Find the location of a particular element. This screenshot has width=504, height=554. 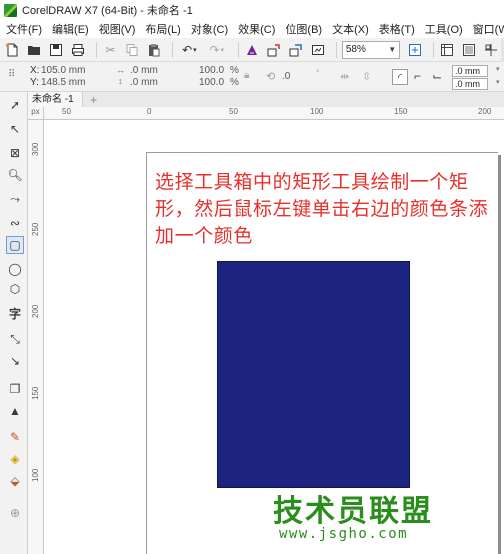

artistic-media-tool-icon: ∾ is located at coordinates (15, 223).